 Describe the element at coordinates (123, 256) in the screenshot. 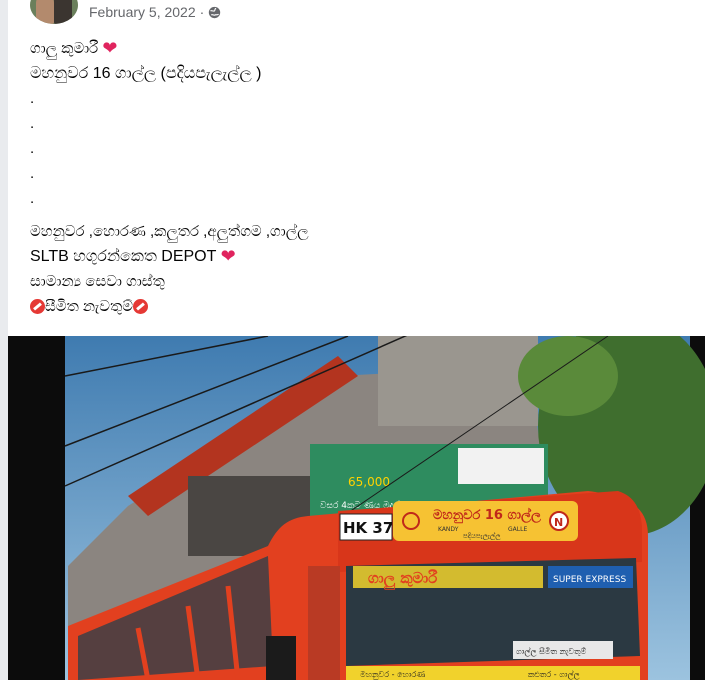

I see `post-line-text: SLTB හගුරන්කෙත DEPOT` at that location.